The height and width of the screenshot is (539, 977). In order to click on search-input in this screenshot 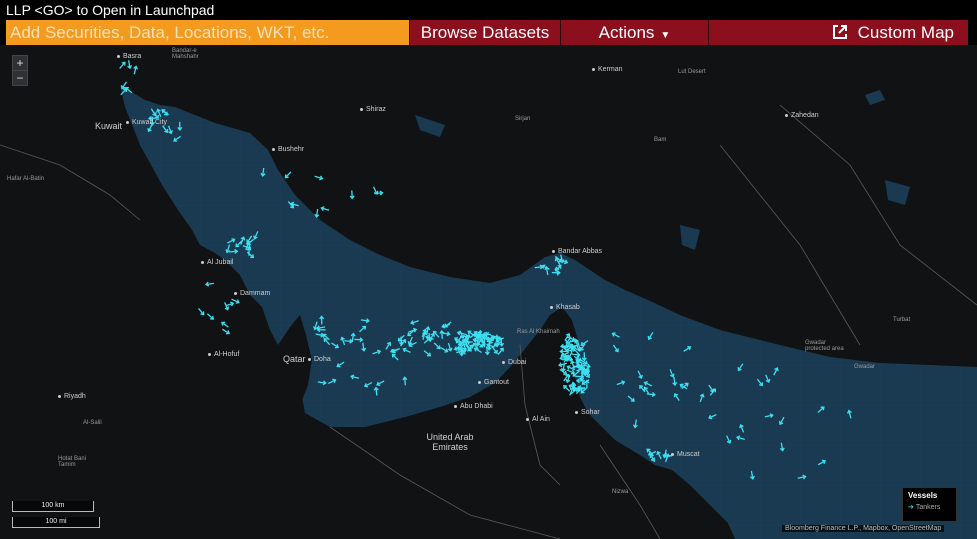, I will do `click(207, 32)`.